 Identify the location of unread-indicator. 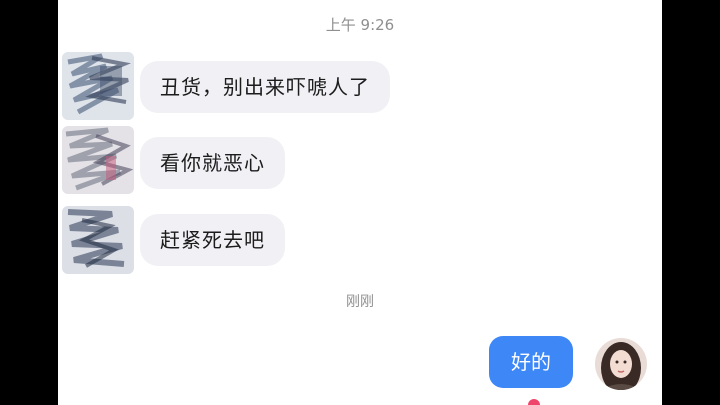
(534, 402).